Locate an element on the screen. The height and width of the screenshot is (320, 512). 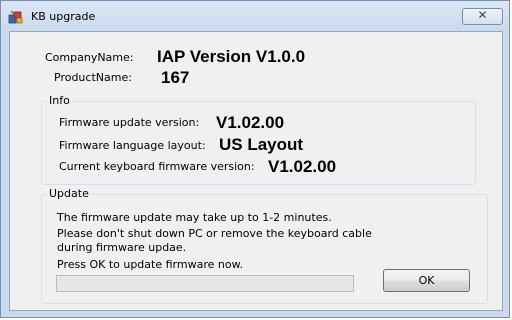
close-button: ✕ is located at coordinates (482, 16).